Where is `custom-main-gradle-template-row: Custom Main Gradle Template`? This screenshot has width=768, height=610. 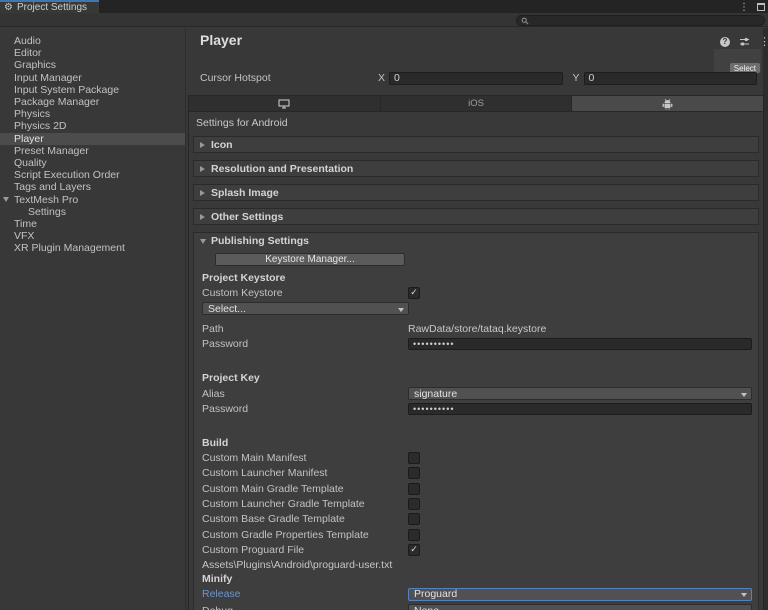 custom-main-gradle-template-row: Custom Main Gradle Template is located at coordinates (477, 488).